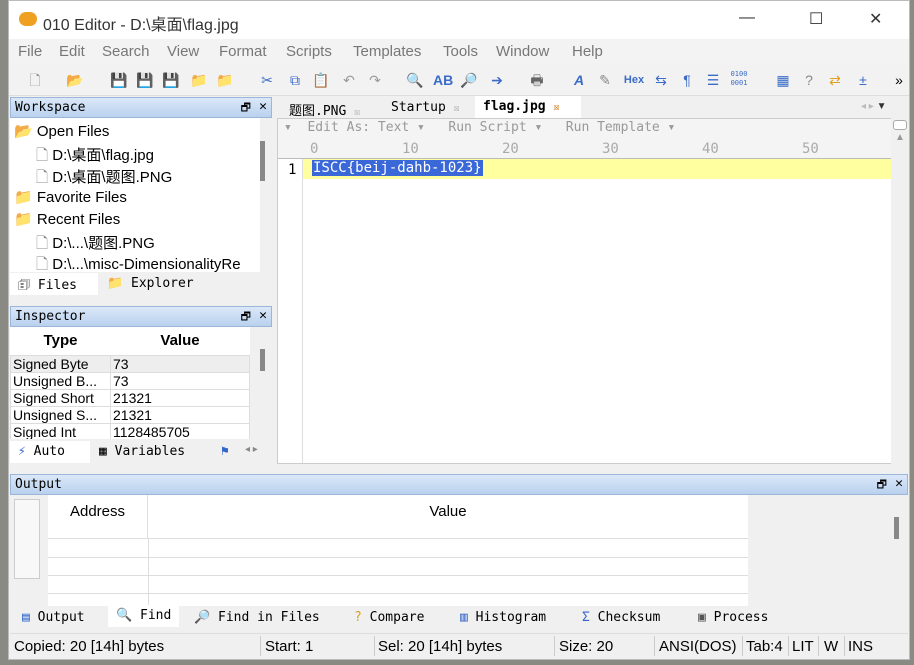 The width and height of the screenshot is (914, 665). I want to click on open-icon: 📂, so click(75, 80).